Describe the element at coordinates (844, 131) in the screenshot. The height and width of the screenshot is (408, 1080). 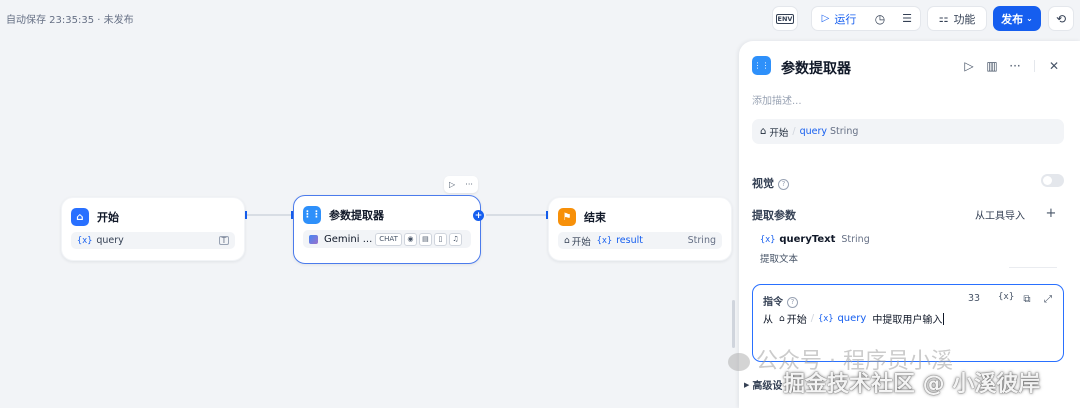
I see `input-var-type: String` at that location.